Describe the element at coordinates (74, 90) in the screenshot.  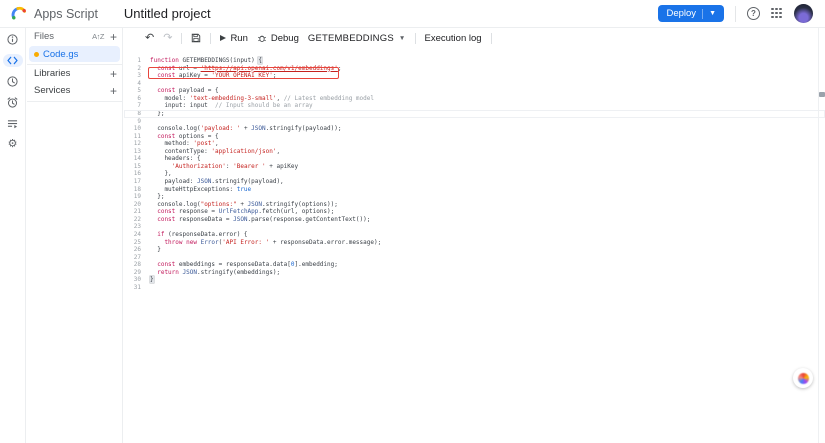
I see `sidebar-item-services: Services +` at that location.